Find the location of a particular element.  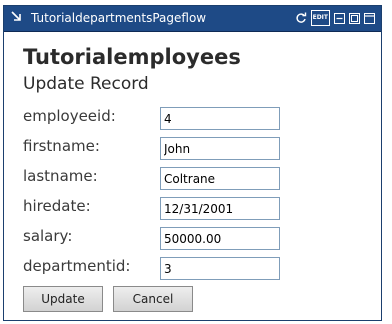

update-button: Update is located at coordinates (63, 299).